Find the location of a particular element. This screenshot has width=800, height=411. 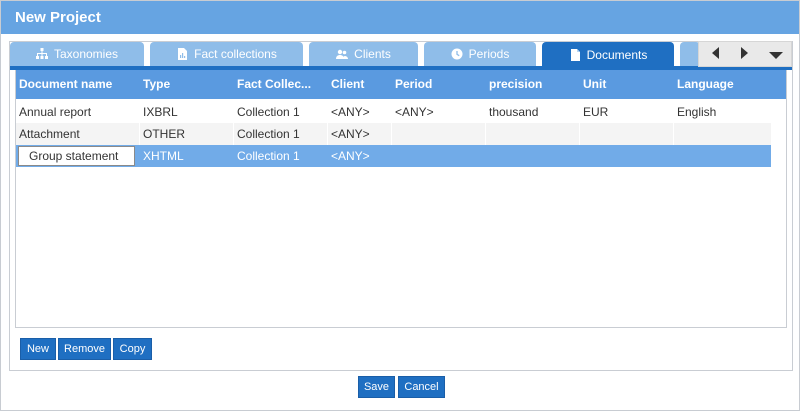

cell-language: English is located at coordinates (697, 112).